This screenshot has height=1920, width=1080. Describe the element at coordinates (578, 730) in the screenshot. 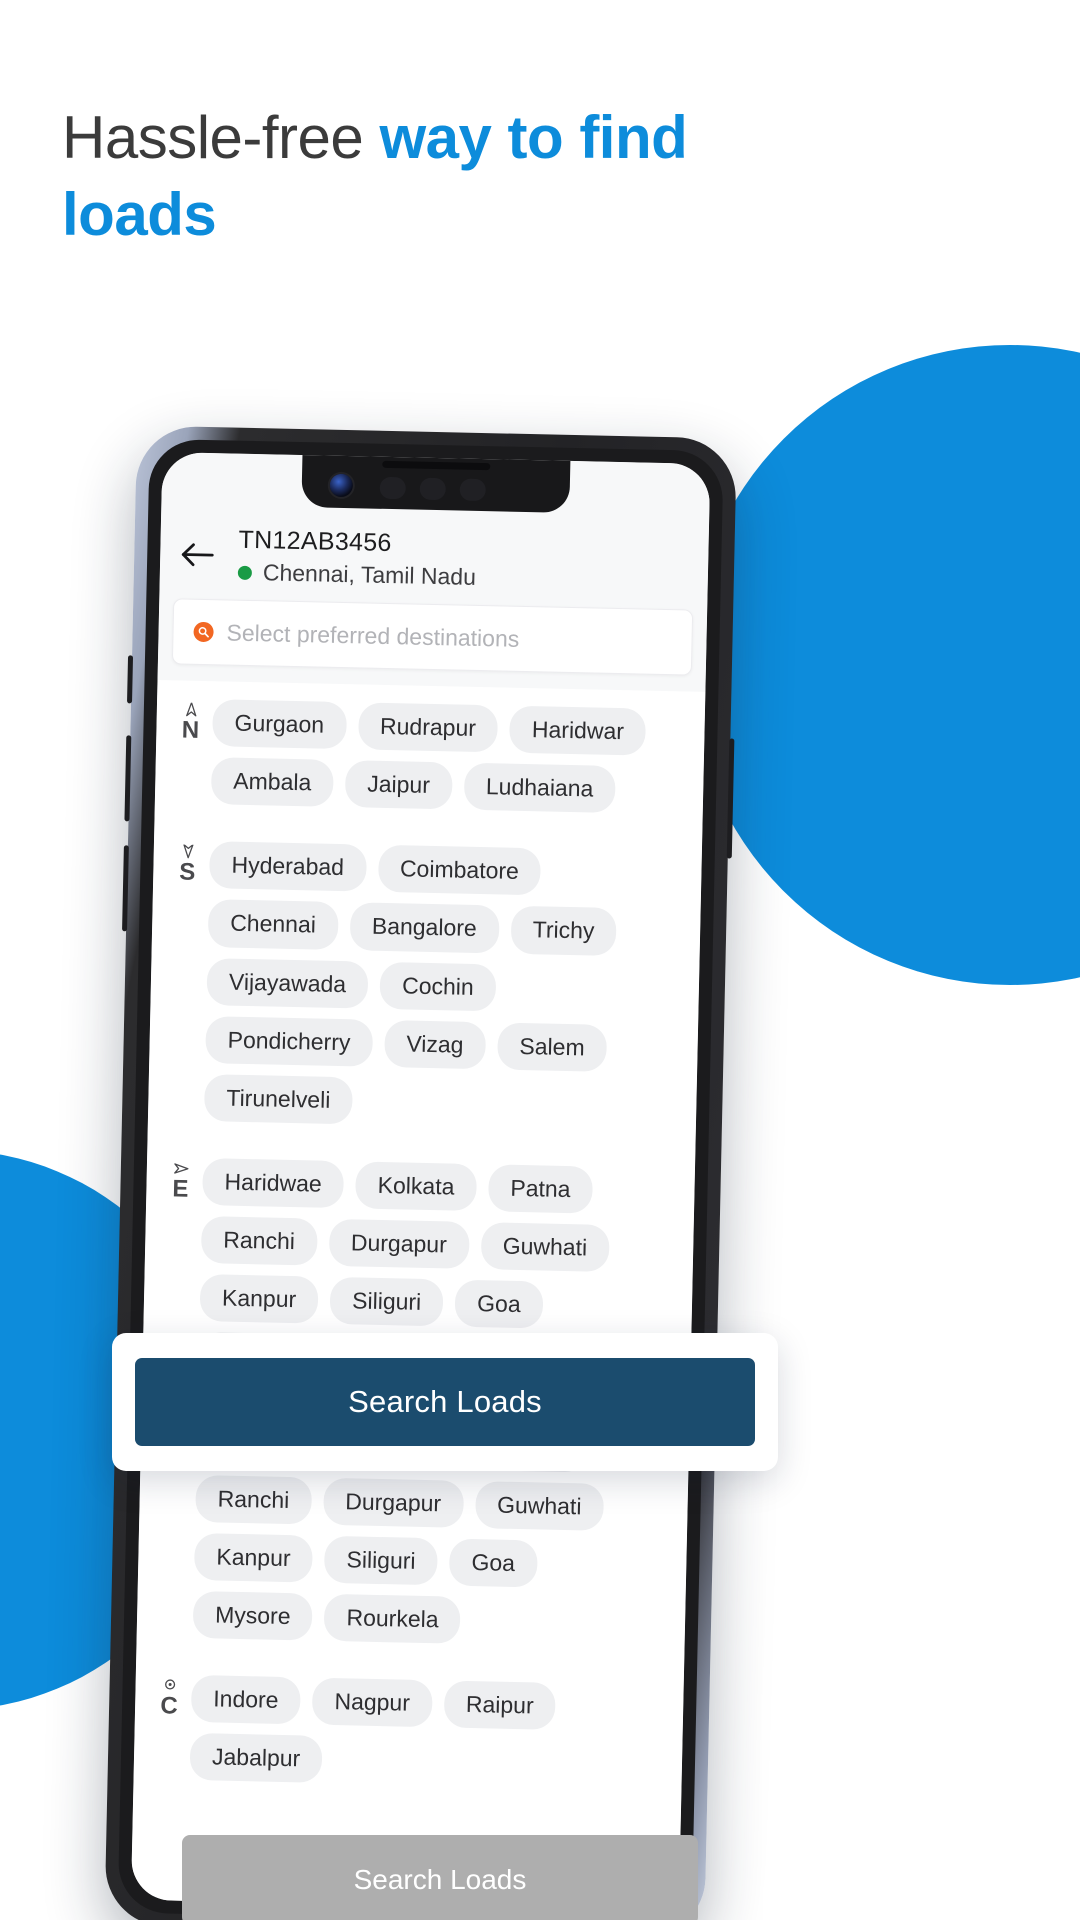

I see `city-chip: Haridwar` at that location.